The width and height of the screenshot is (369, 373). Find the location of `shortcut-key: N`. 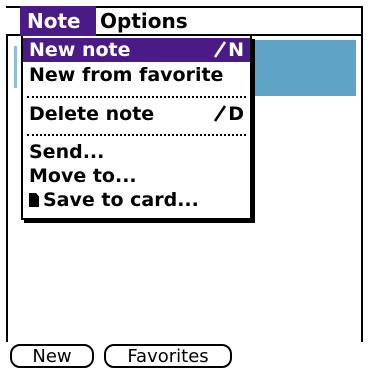

shortcut-key: N is located at coordinates (236, 50).